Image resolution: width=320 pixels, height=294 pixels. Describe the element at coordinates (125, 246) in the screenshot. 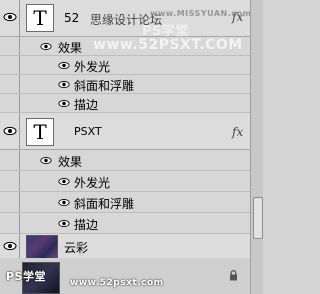

I see `layer-row-clouds: 云彩` at that location.